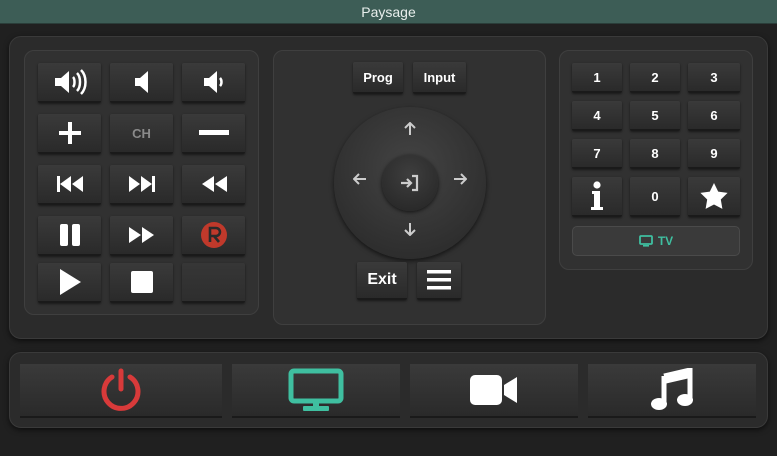 The image size is (777, 456). I want to click on channel-up-button, so click(69, 134).